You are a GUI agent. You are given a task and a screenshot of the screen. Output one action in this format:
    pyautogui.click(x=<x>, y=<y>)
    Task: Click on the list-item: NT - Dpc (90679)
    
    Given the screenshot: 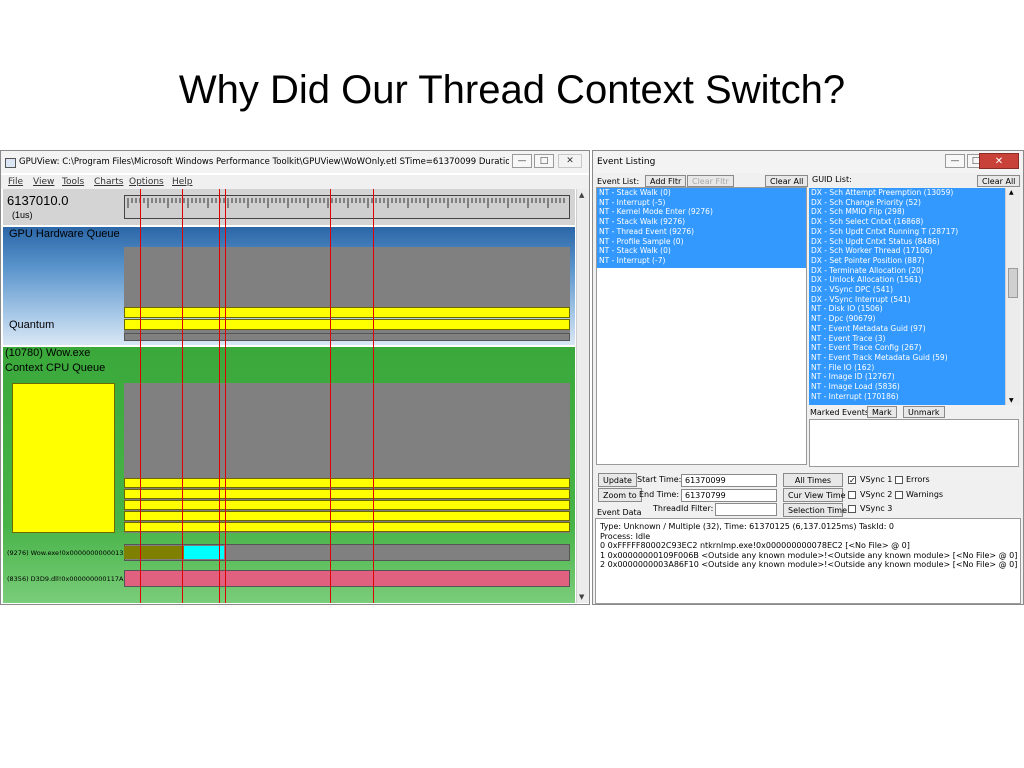 What is the action you would take?
    pyautogui.click(x=907, y=319)
    